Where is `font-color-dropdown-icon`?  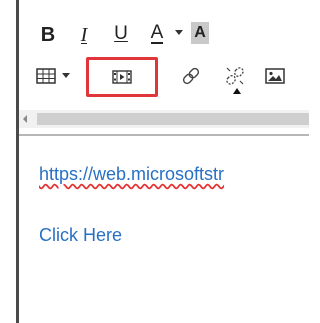 font-color-dropdown-icon is located at coordinates (179, 32).